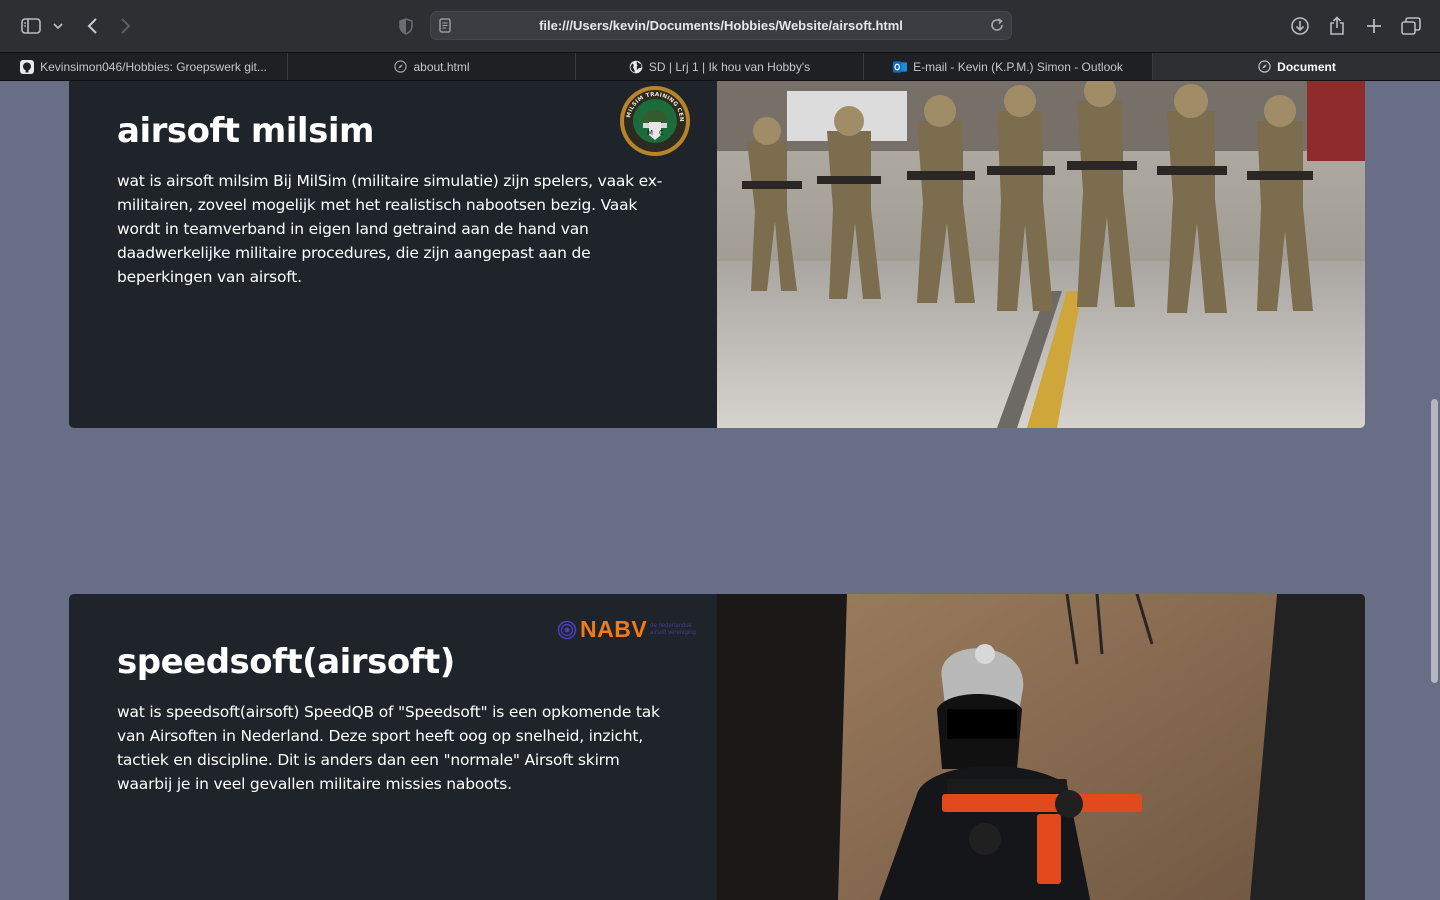 The width and height of the screenshot is (1440, 900). I want to click on sidebar-toggle-icon, so click(31, 26).